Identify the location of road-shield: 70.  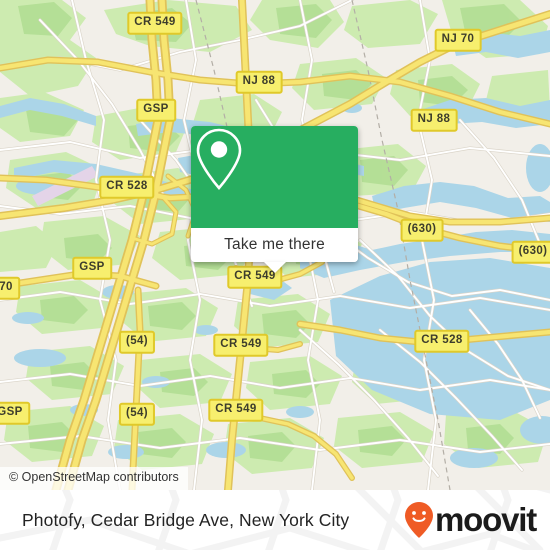
(10, 288).